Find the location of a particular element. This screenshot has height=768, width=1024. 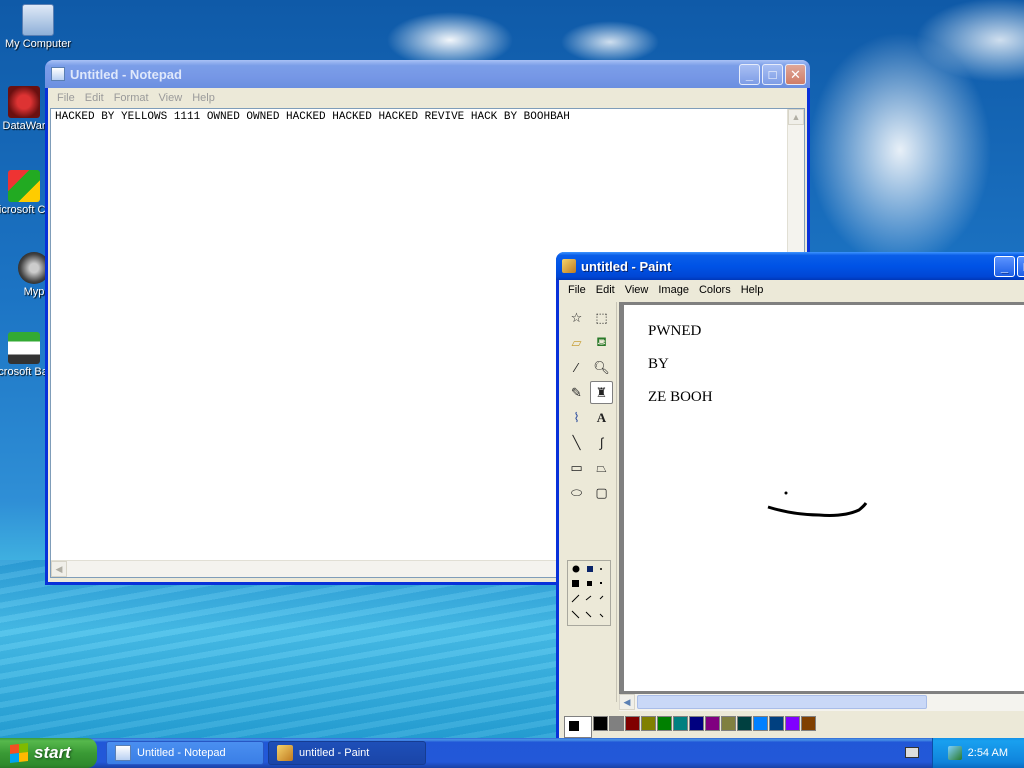

canvas-drawing is located at coordinates (817, 504).